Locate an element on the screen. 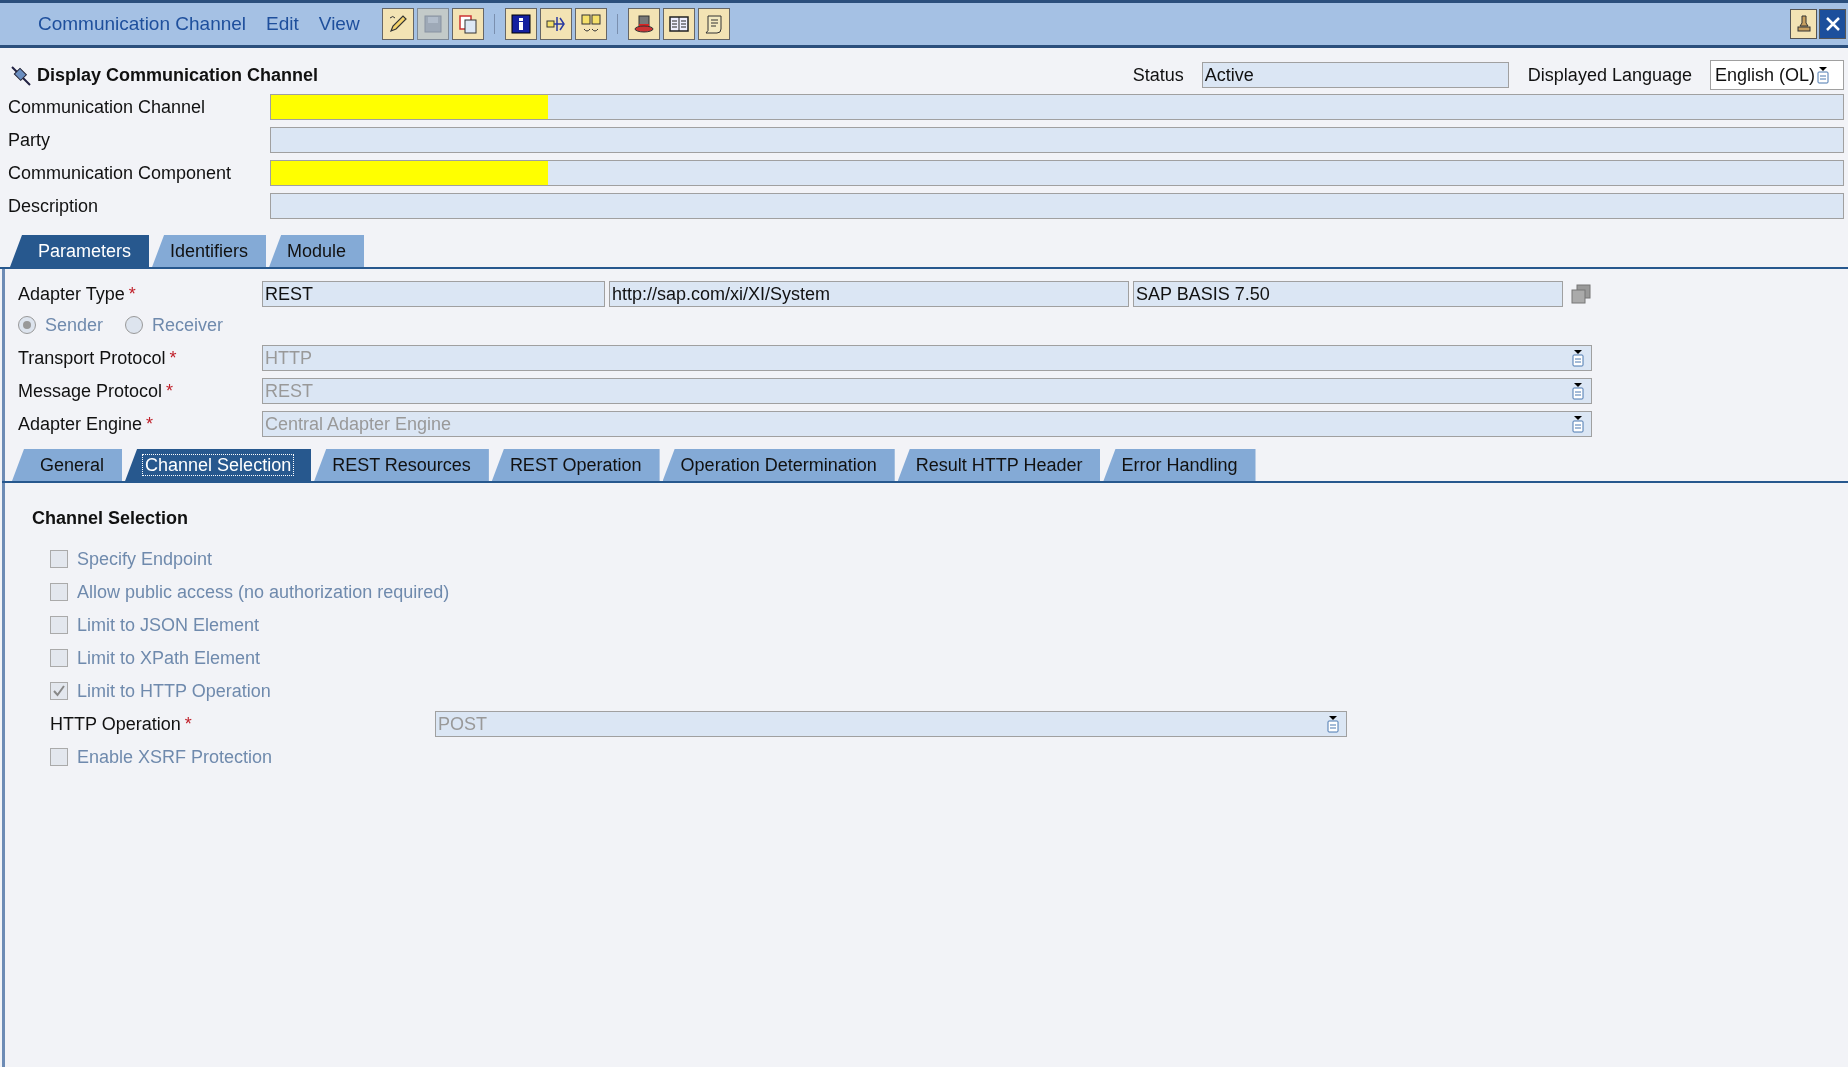  tab: Channel Selection is located at coordinates (218, 465).